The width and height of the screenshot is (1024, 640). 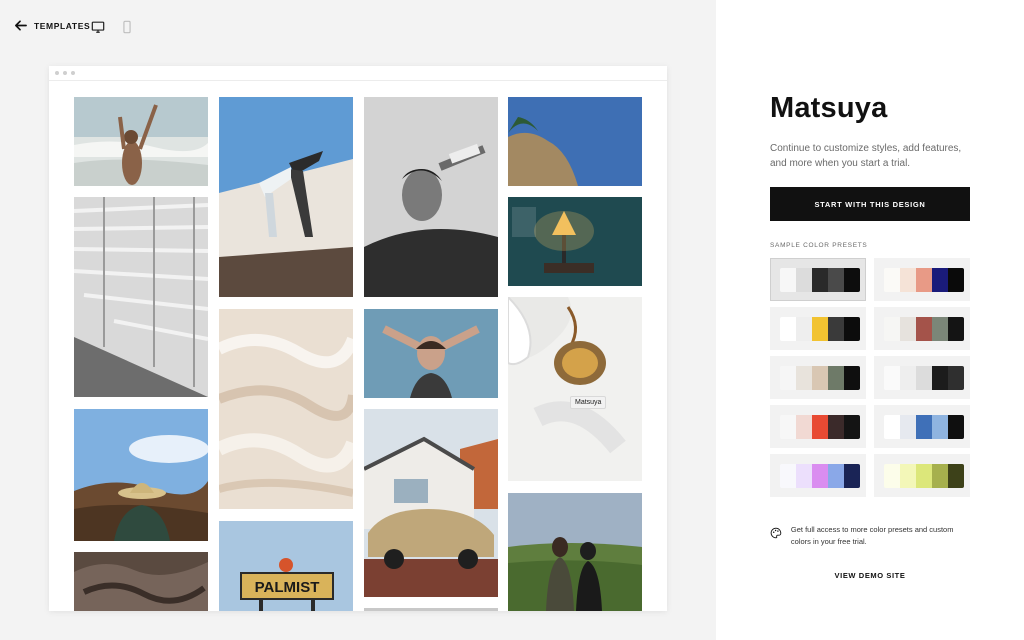 I want to click on preview-toolbar: TEMPLATES, so click(x=358, y=27).